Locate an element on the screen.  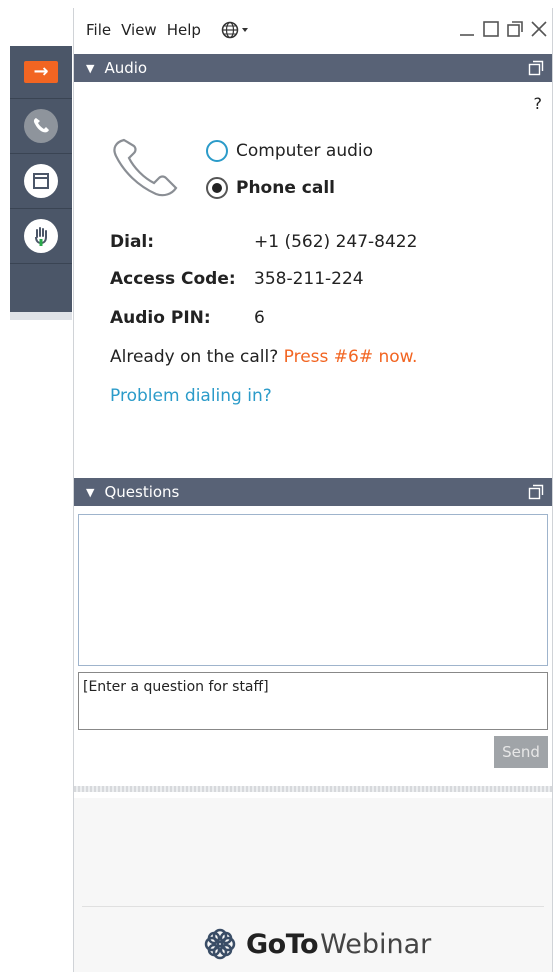
grab-tab: → is located at coordinates (41, 183).